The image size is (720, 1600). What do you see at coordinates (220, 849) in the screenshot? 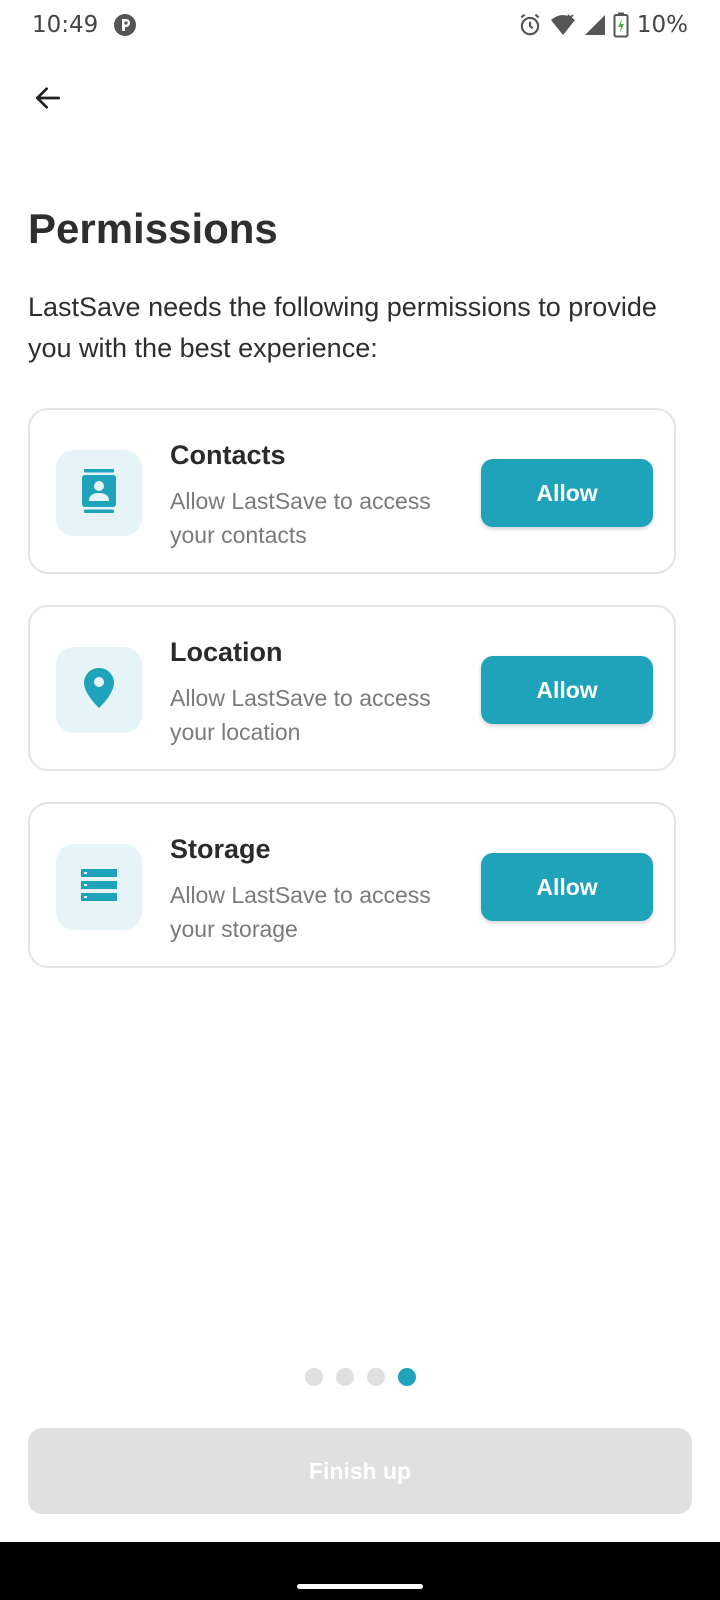
I see `permission-title: Storage` at bounding box center [220, 849].